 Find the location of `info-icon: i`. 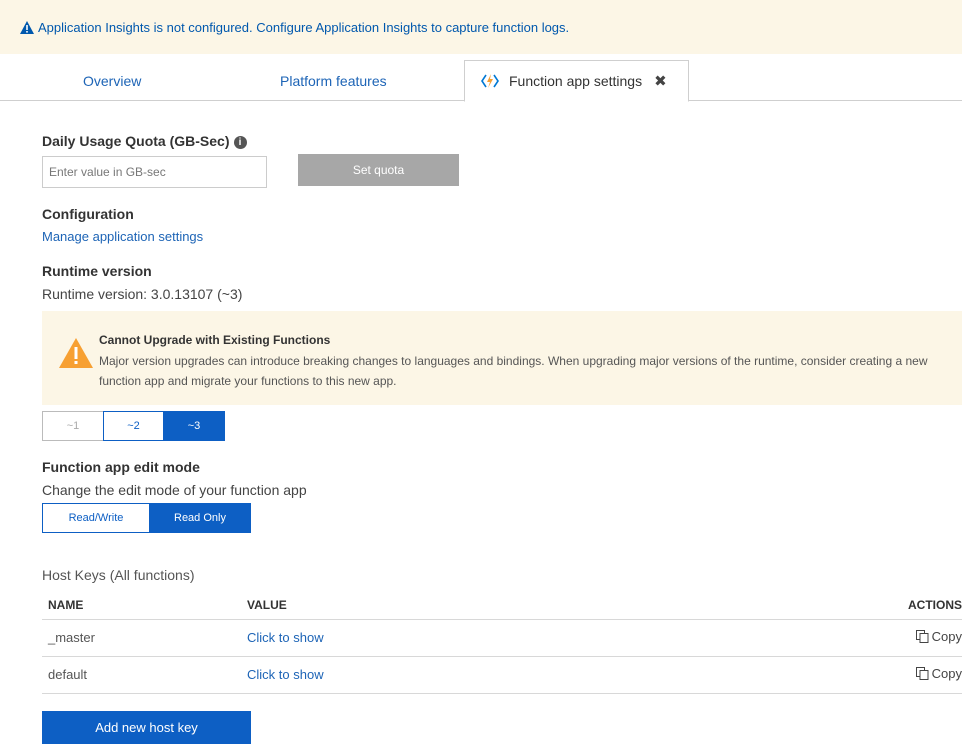

info-icon: i is located at coordinates (240, 142).